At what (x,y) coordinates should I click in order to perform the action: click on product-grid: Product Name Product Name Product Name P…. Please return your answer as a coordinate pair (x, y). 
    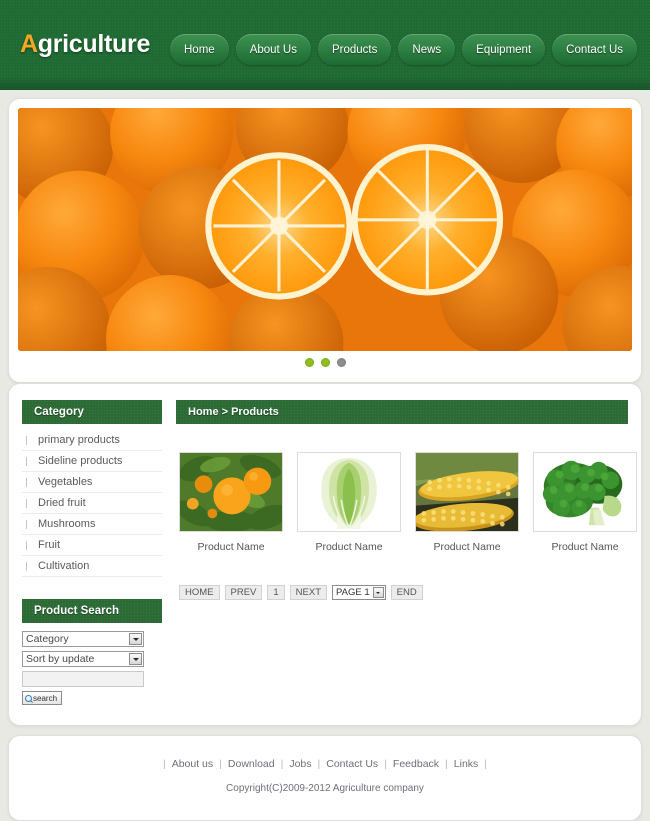
    Looking at the image, I should click on (406, 502).